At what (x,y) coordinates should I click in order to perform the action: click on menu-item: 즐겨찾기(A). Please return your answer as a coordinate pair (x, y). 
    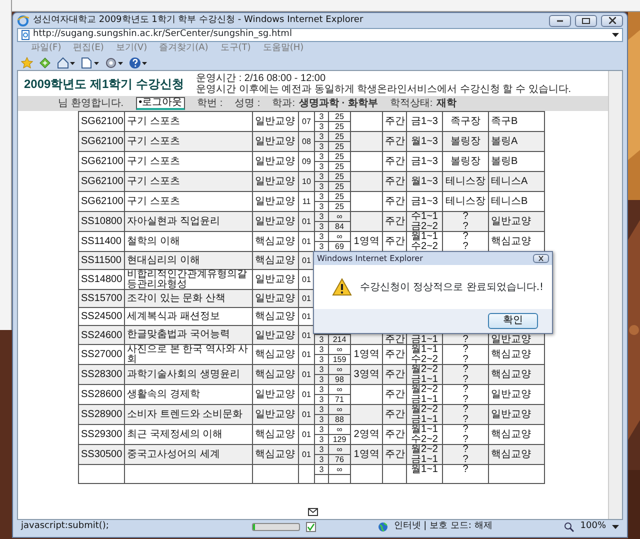
    Looking at the image, I should click on (183, 49).